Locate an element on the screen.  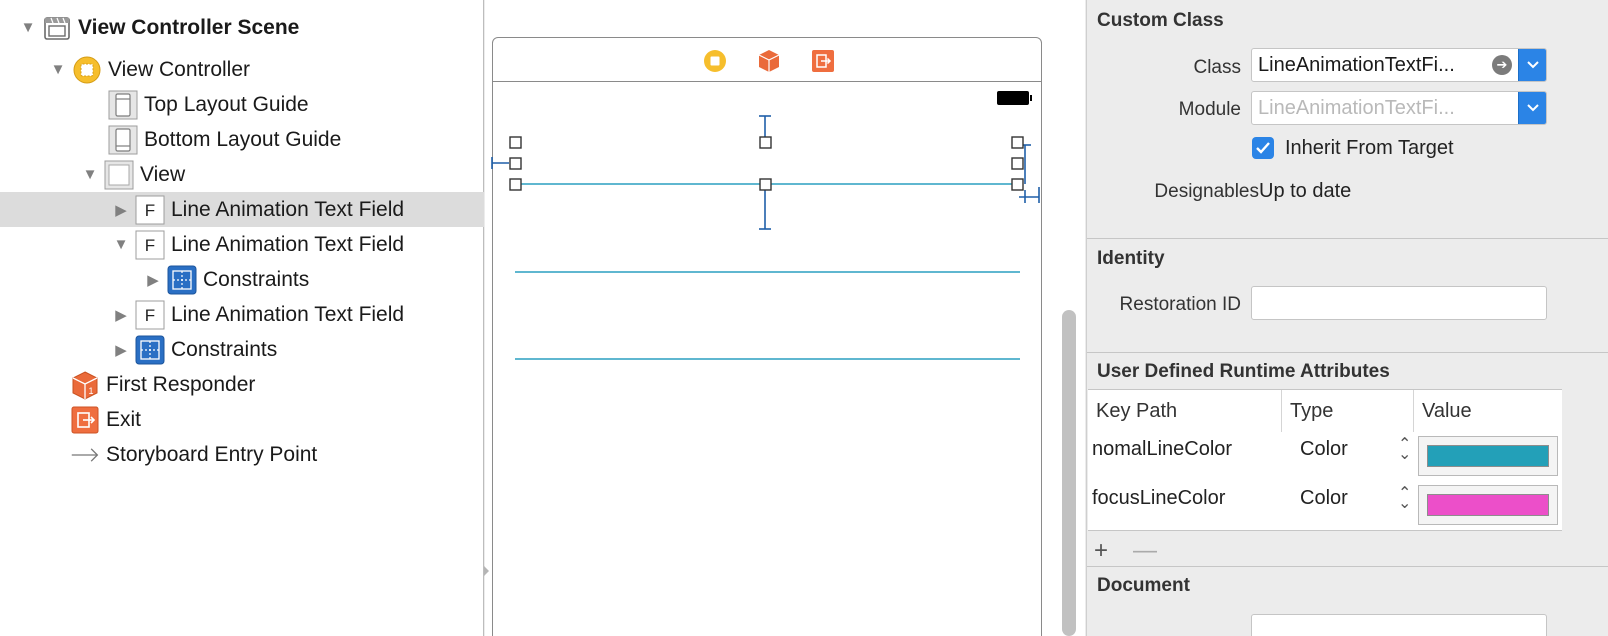
column-header-key-path: Key Path is located at coordinates (1185, 411).